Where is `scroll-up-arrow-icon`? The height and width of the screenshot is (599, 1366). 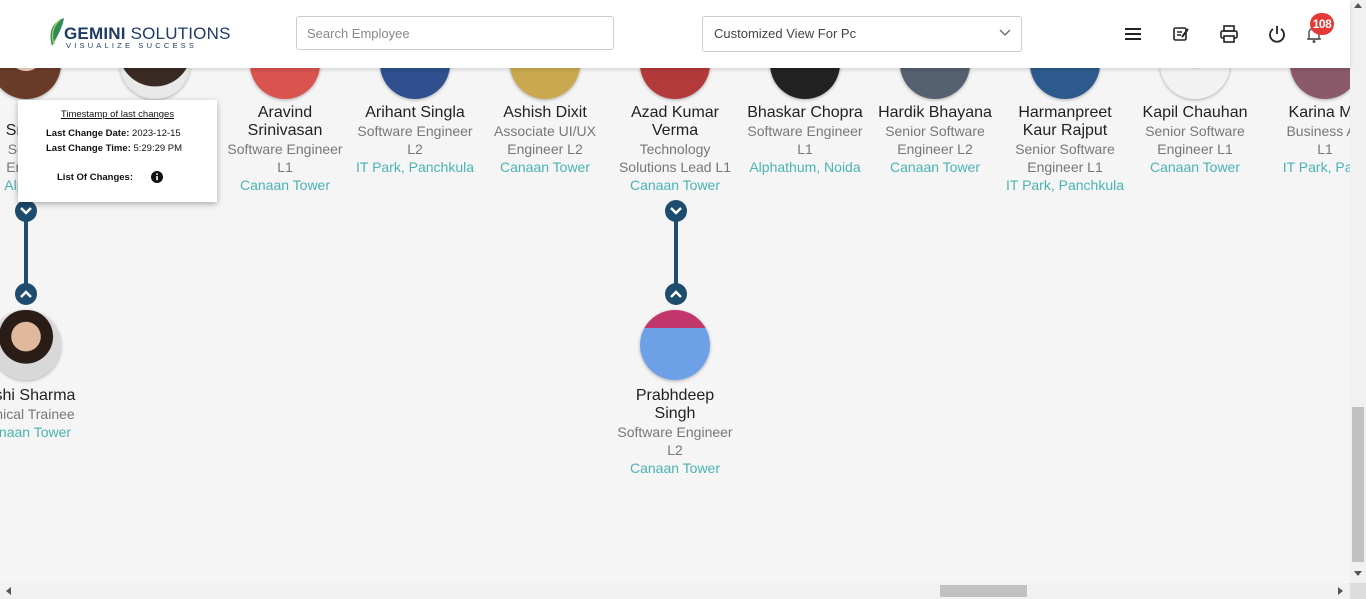
scroll-up-arrow-icon is located at coordinates (1358, 5).